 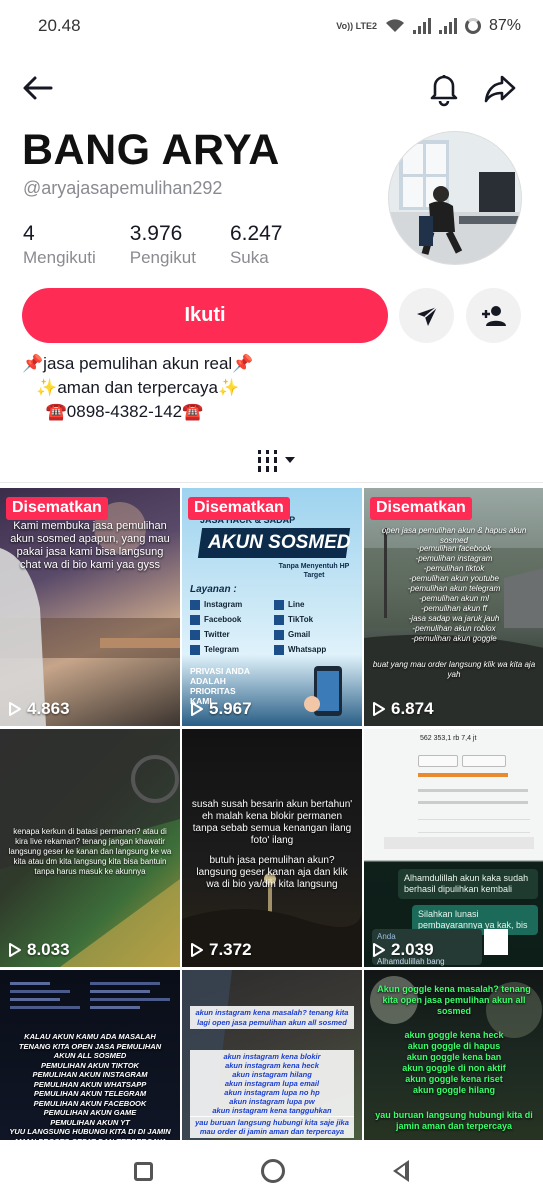 What do you see at coordinates (205, 315) in the screenshot?
I see `follow-button: Ikuti` at bounding box center [205, 315].